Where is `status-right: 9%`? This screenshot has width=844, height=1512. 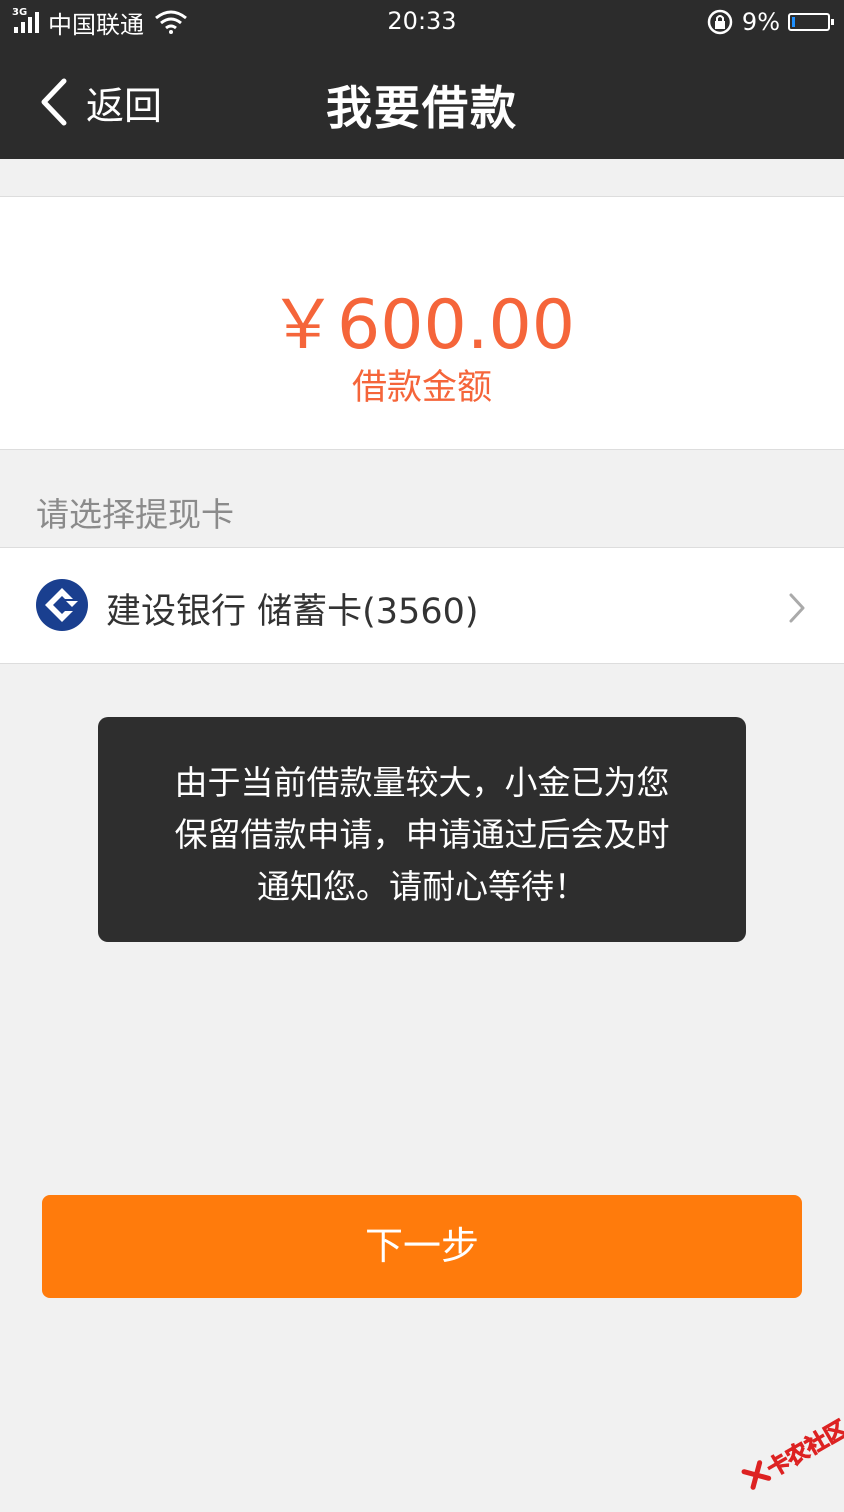
status-right: 9% is located at coordinates (770, 22).